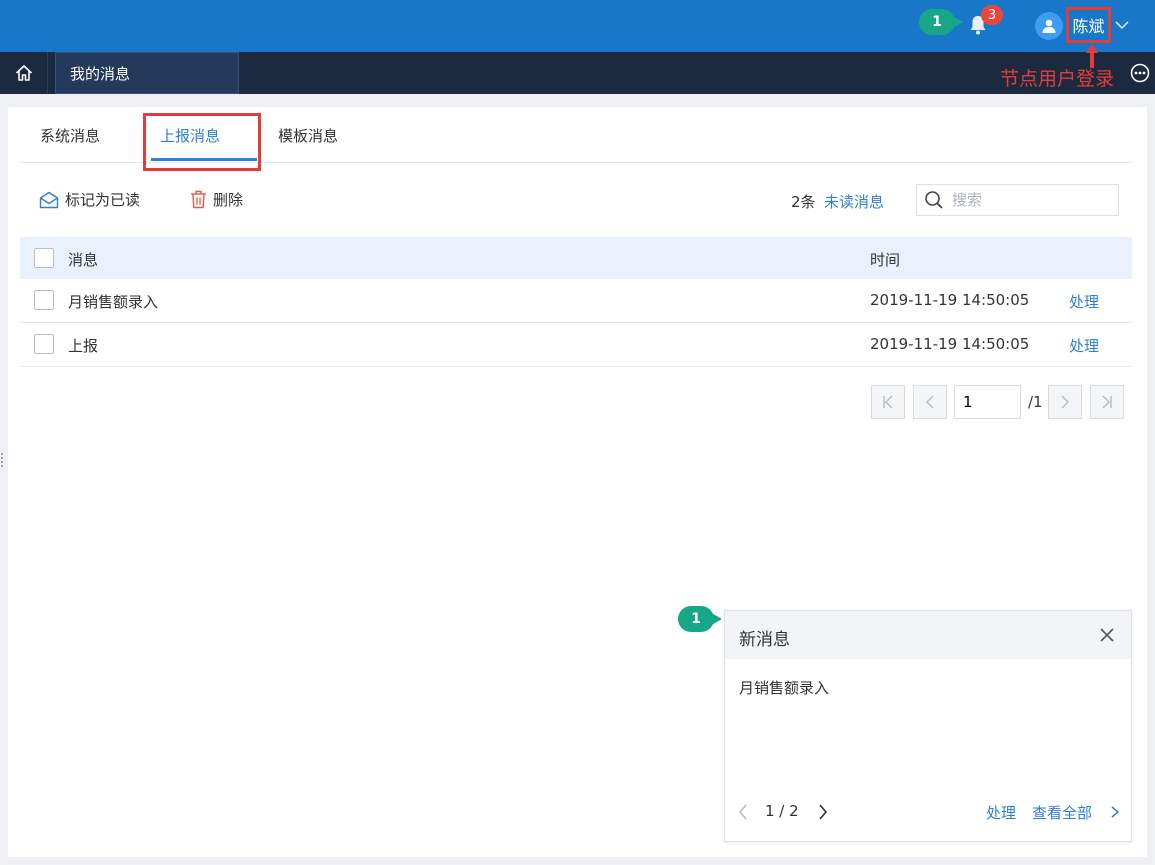 Image resolution: width=1155 pixels, height=865 pixels. Describe the element at coordinates (885, 260) in the screenshot. I see `column-header-time: 时间` at that location.